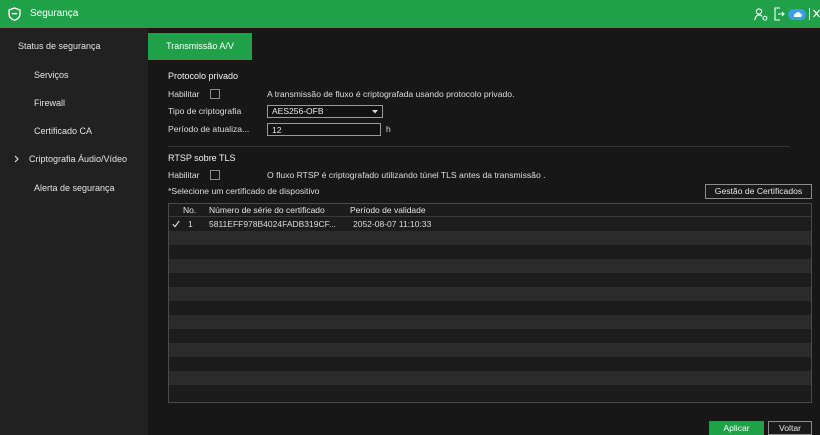 This screenshot has width=820, height=435. Describe the element at coordinates (816, 13) in the screenshot. I see `close-icon` at that location.